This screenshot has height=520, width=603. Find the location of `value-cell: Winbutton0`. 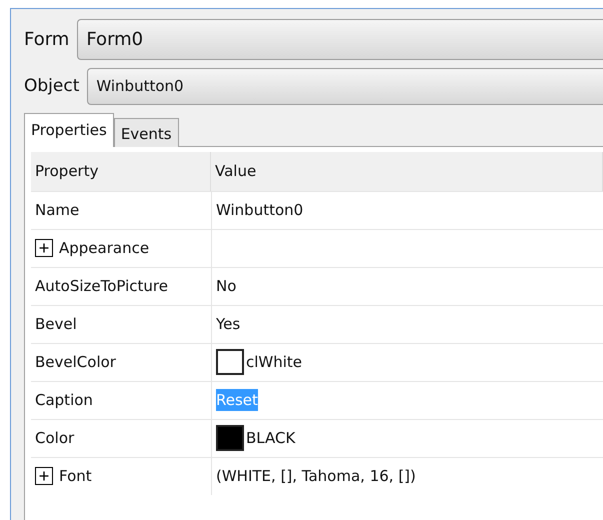

value-cell: Winbutton0 is located at coordinates (407, 209).